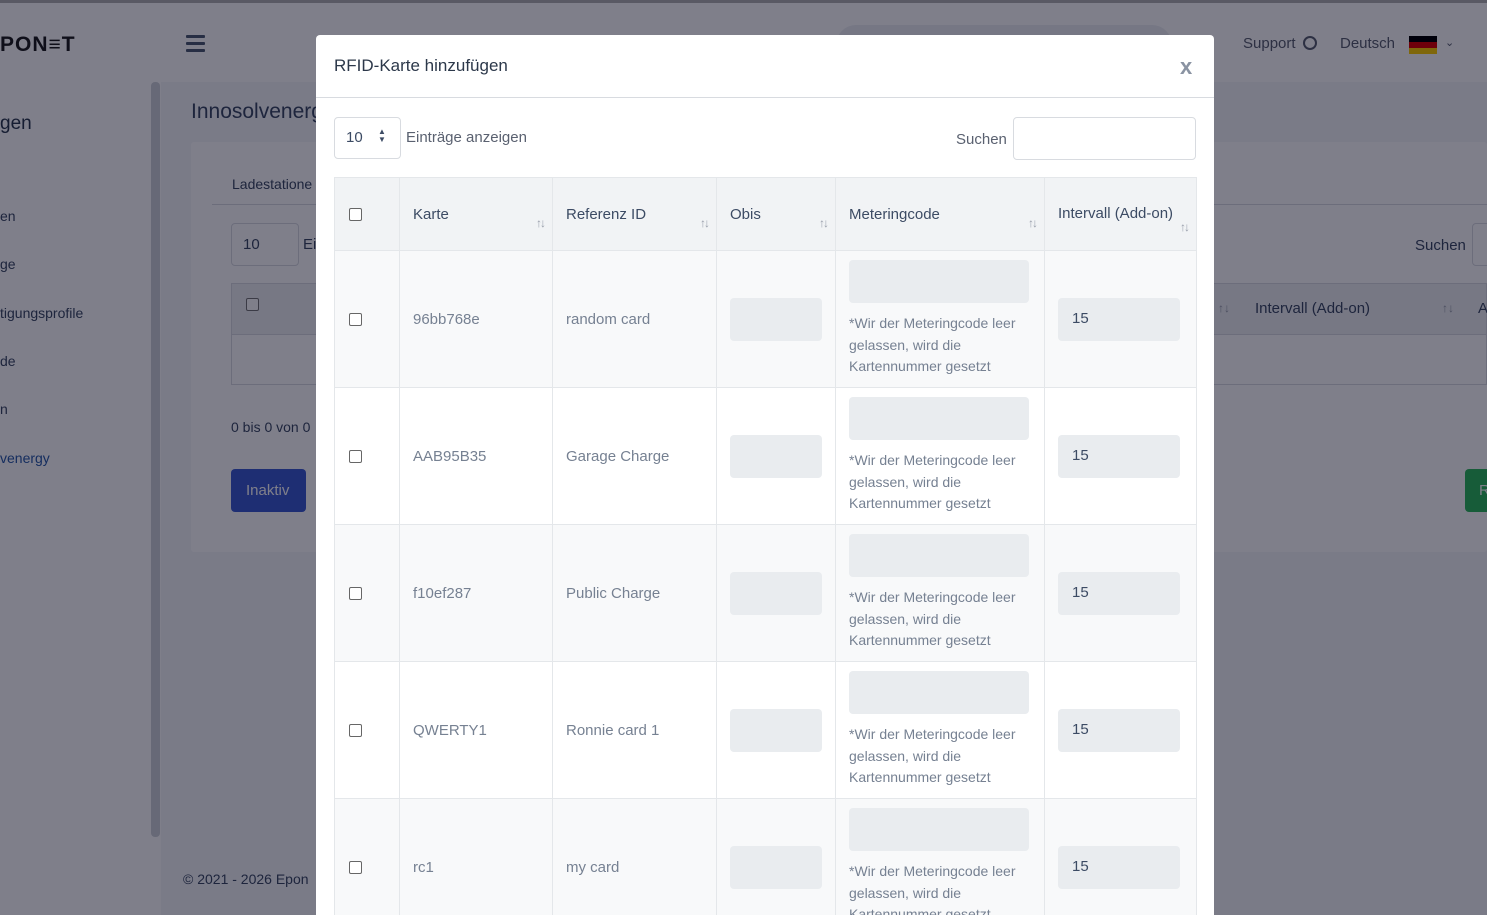 The image size is (1487, 915). I want to click on column-header-card: Karte ↑↓, so click(476, 214).